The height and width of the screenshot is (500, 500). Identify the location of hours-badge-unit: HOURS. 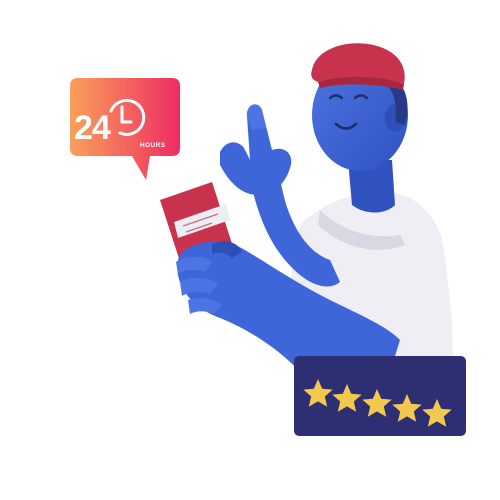
(153, 145).